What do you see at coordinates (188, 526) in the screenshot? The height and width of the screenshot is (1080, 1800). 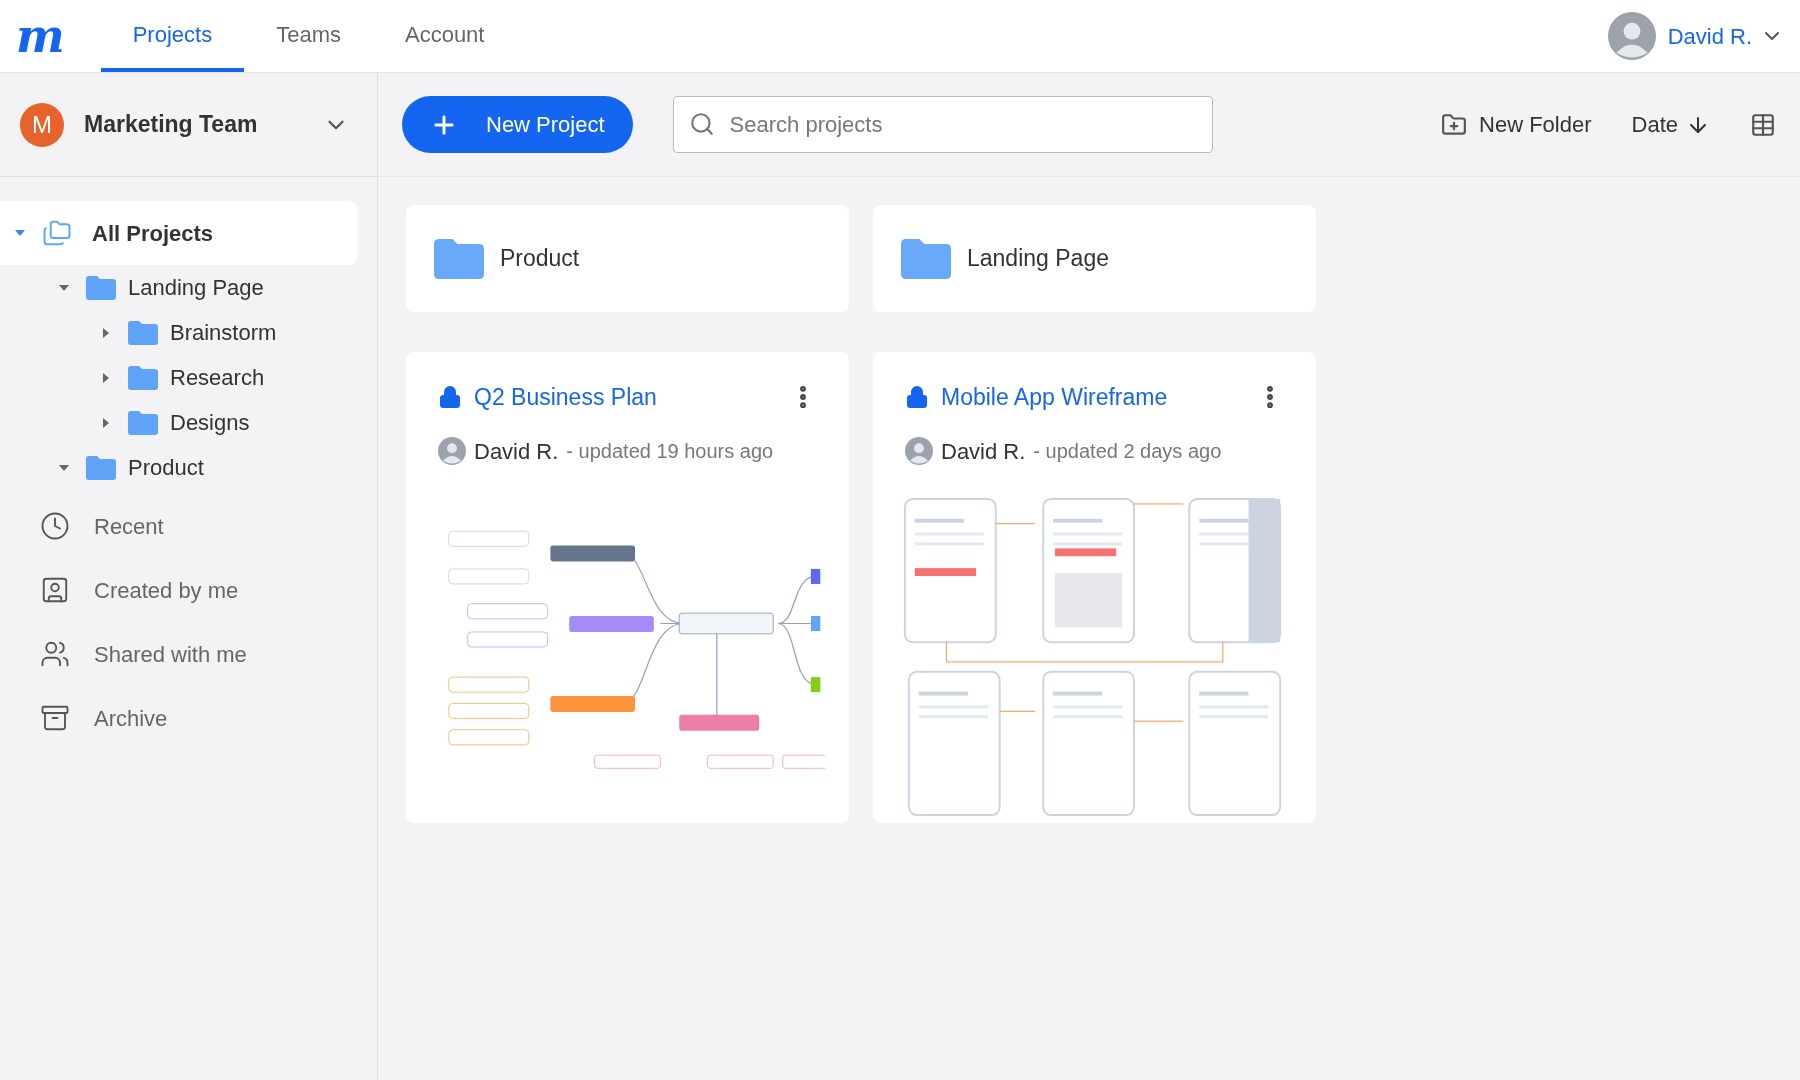 I see `nav-item: Recent` at bounding box center [188, 526].